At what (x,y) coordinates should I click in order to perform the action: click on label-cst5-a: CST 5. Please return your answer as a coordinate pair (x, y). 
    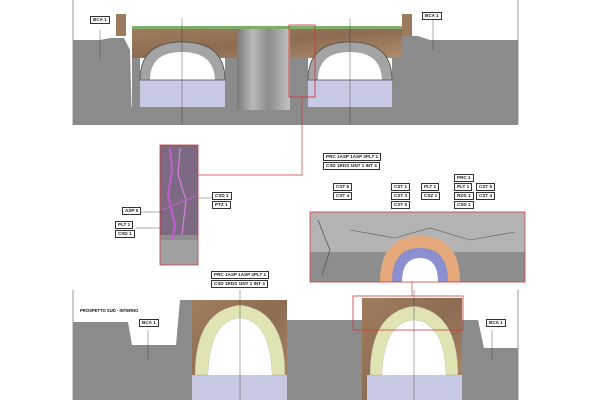
    Looking at the image, I should click on (343, 187).